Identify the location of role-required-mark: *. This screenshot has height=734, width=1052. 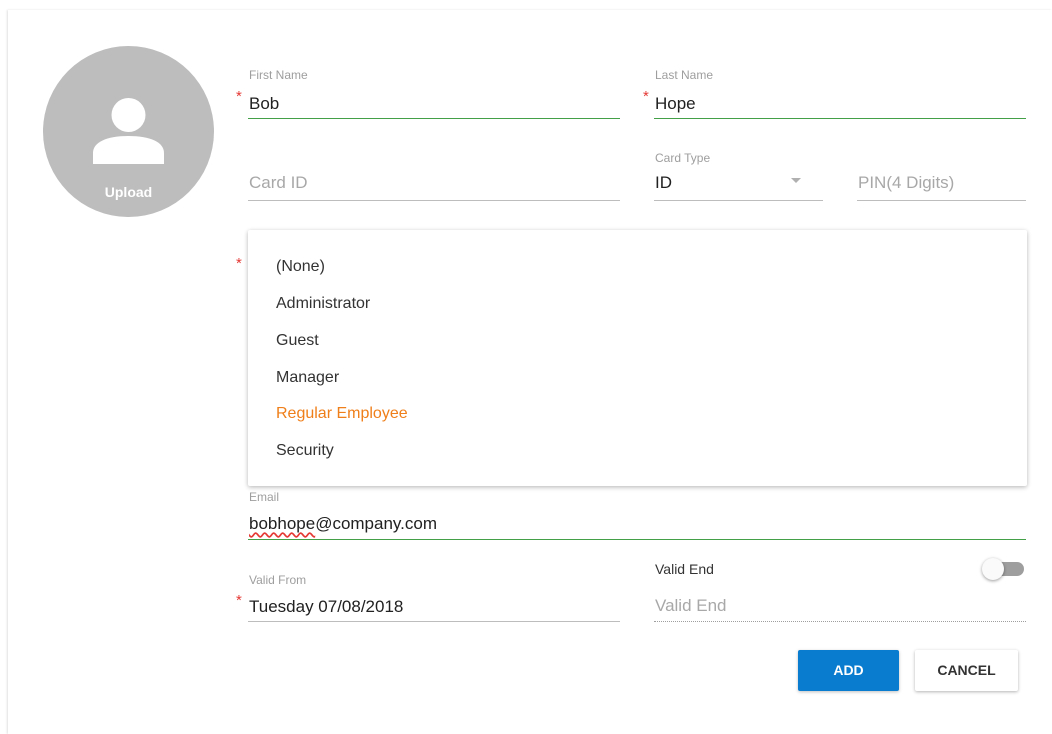
(239, 263).